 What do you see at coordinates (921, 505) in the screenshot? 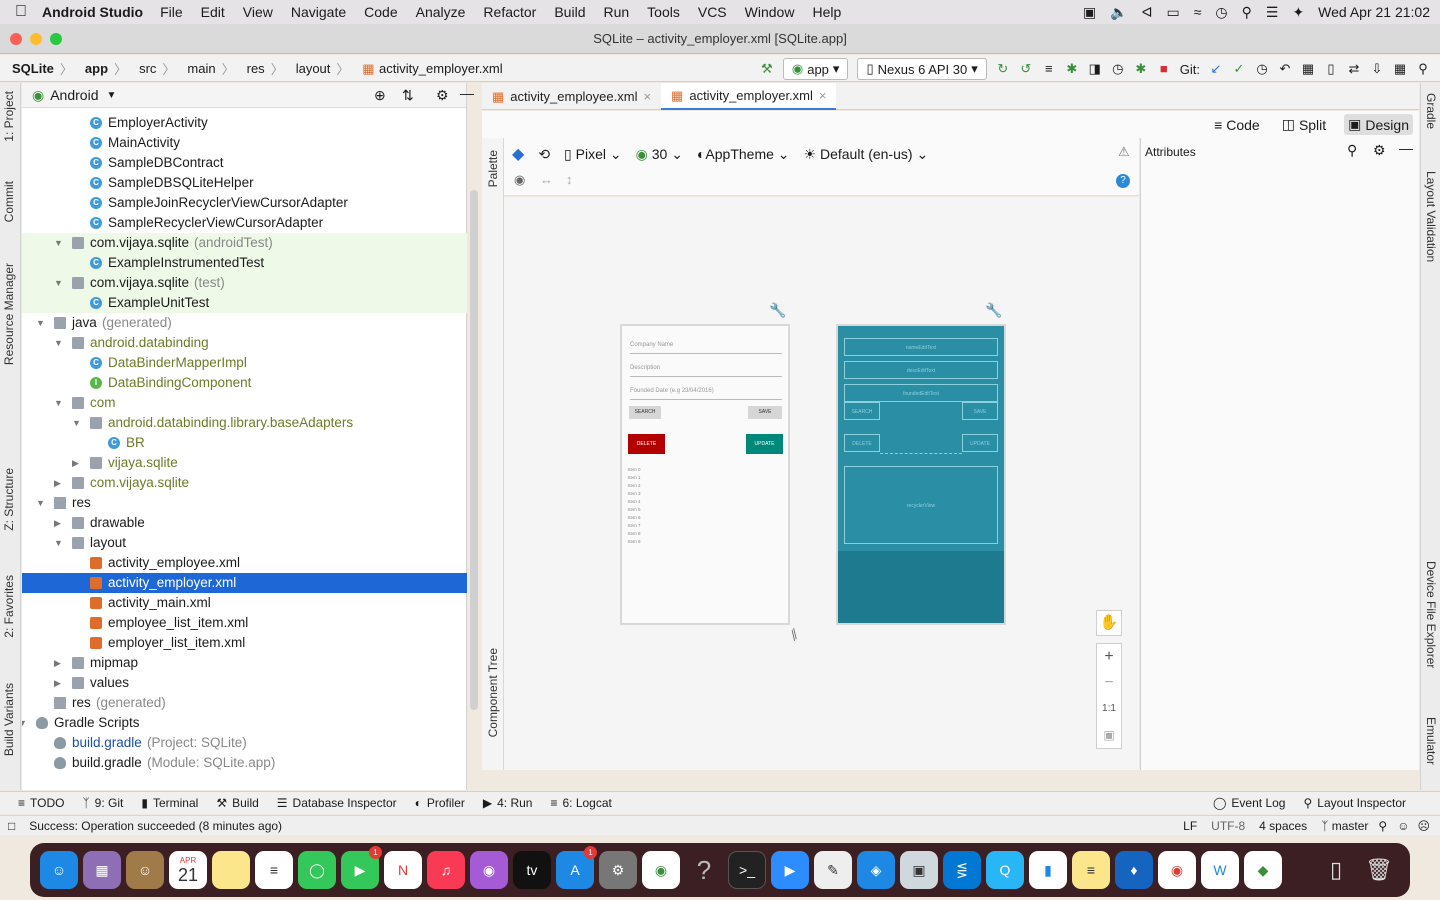
I see `bp-recycler-view: recyclerView` at bounding box center [921, 505].